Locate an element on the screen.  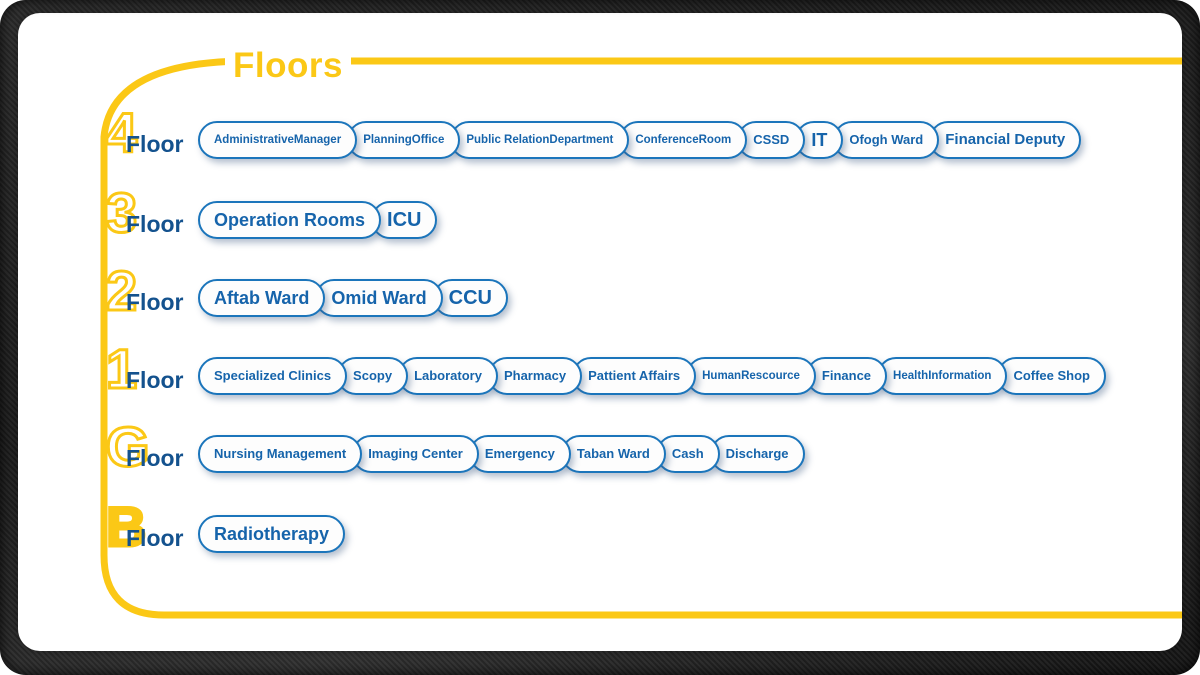
room-pill: Laboratory is located at coordinates (448, 376).